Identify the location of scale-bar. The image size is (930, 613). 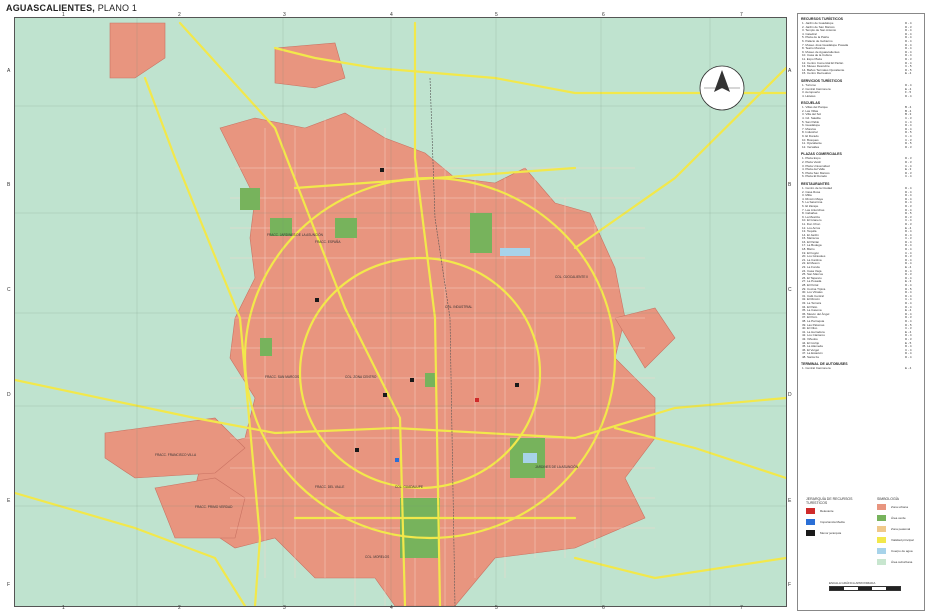
(865, 588).